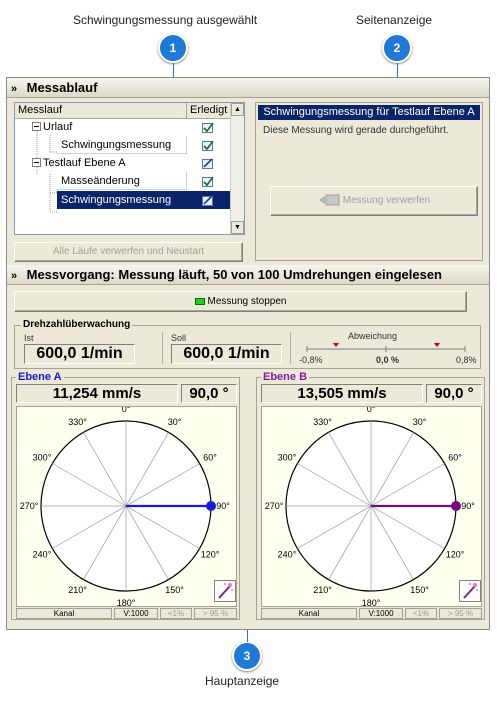 The width and height of the screenshot is (497, 704). Describe the element at coordinates (394, 20) in the screenshot. I see `callout-2-label: Seitenanzeige` at that location.